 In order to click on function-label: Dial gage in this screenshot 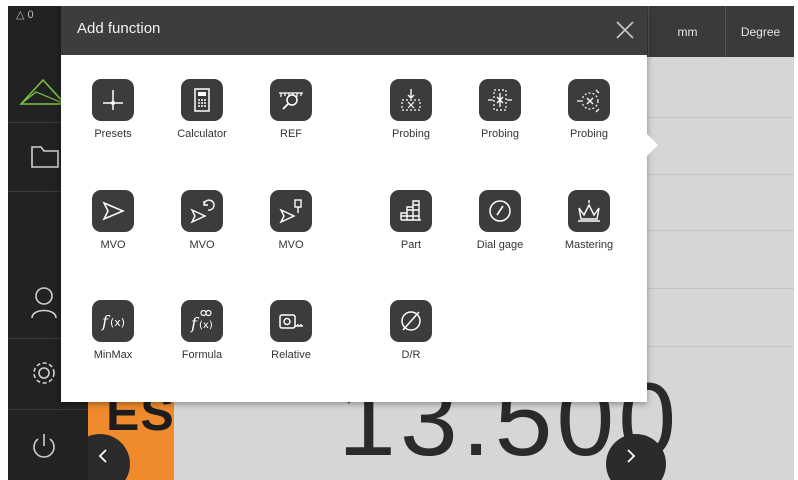, I will do `click(500, 245)`.